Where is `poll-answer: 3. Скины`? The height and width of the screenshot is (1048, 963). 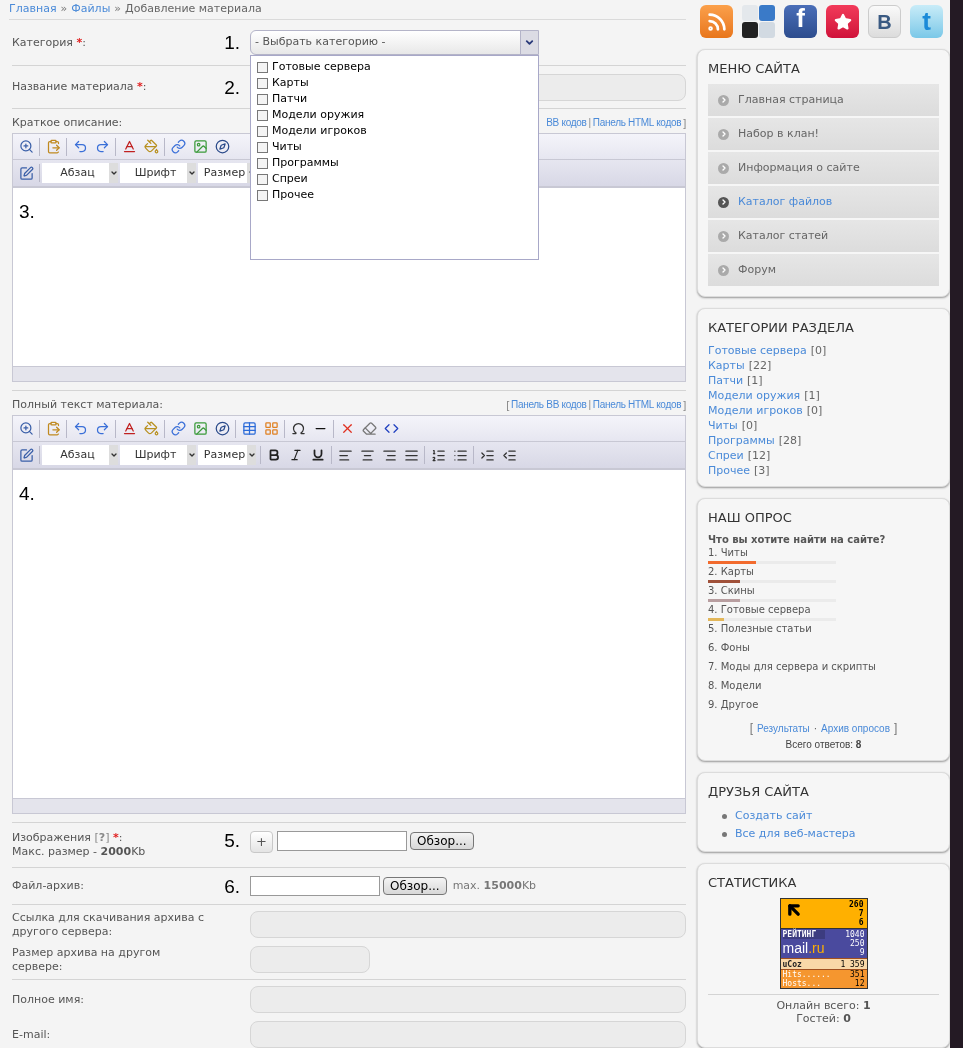
poll-answer: 3. Скины is located at coordinates (732, 591).